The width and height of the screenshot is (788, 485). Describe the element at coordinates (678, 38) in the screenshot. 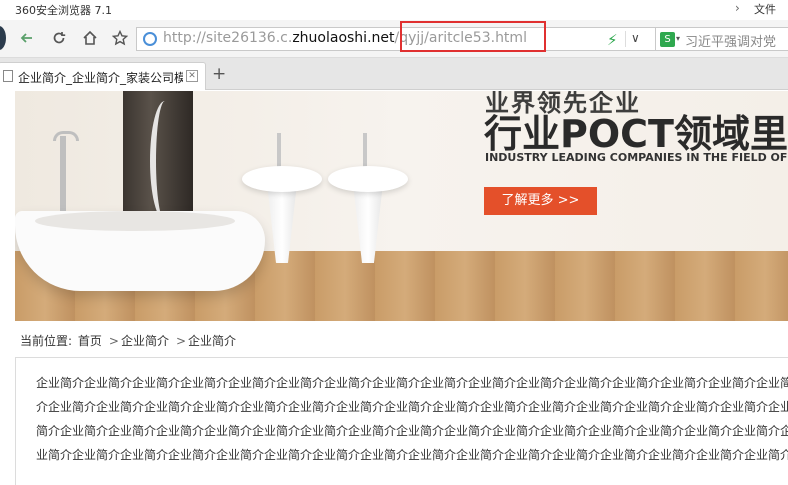

I see `caret-down-icon: ▾` at that location.